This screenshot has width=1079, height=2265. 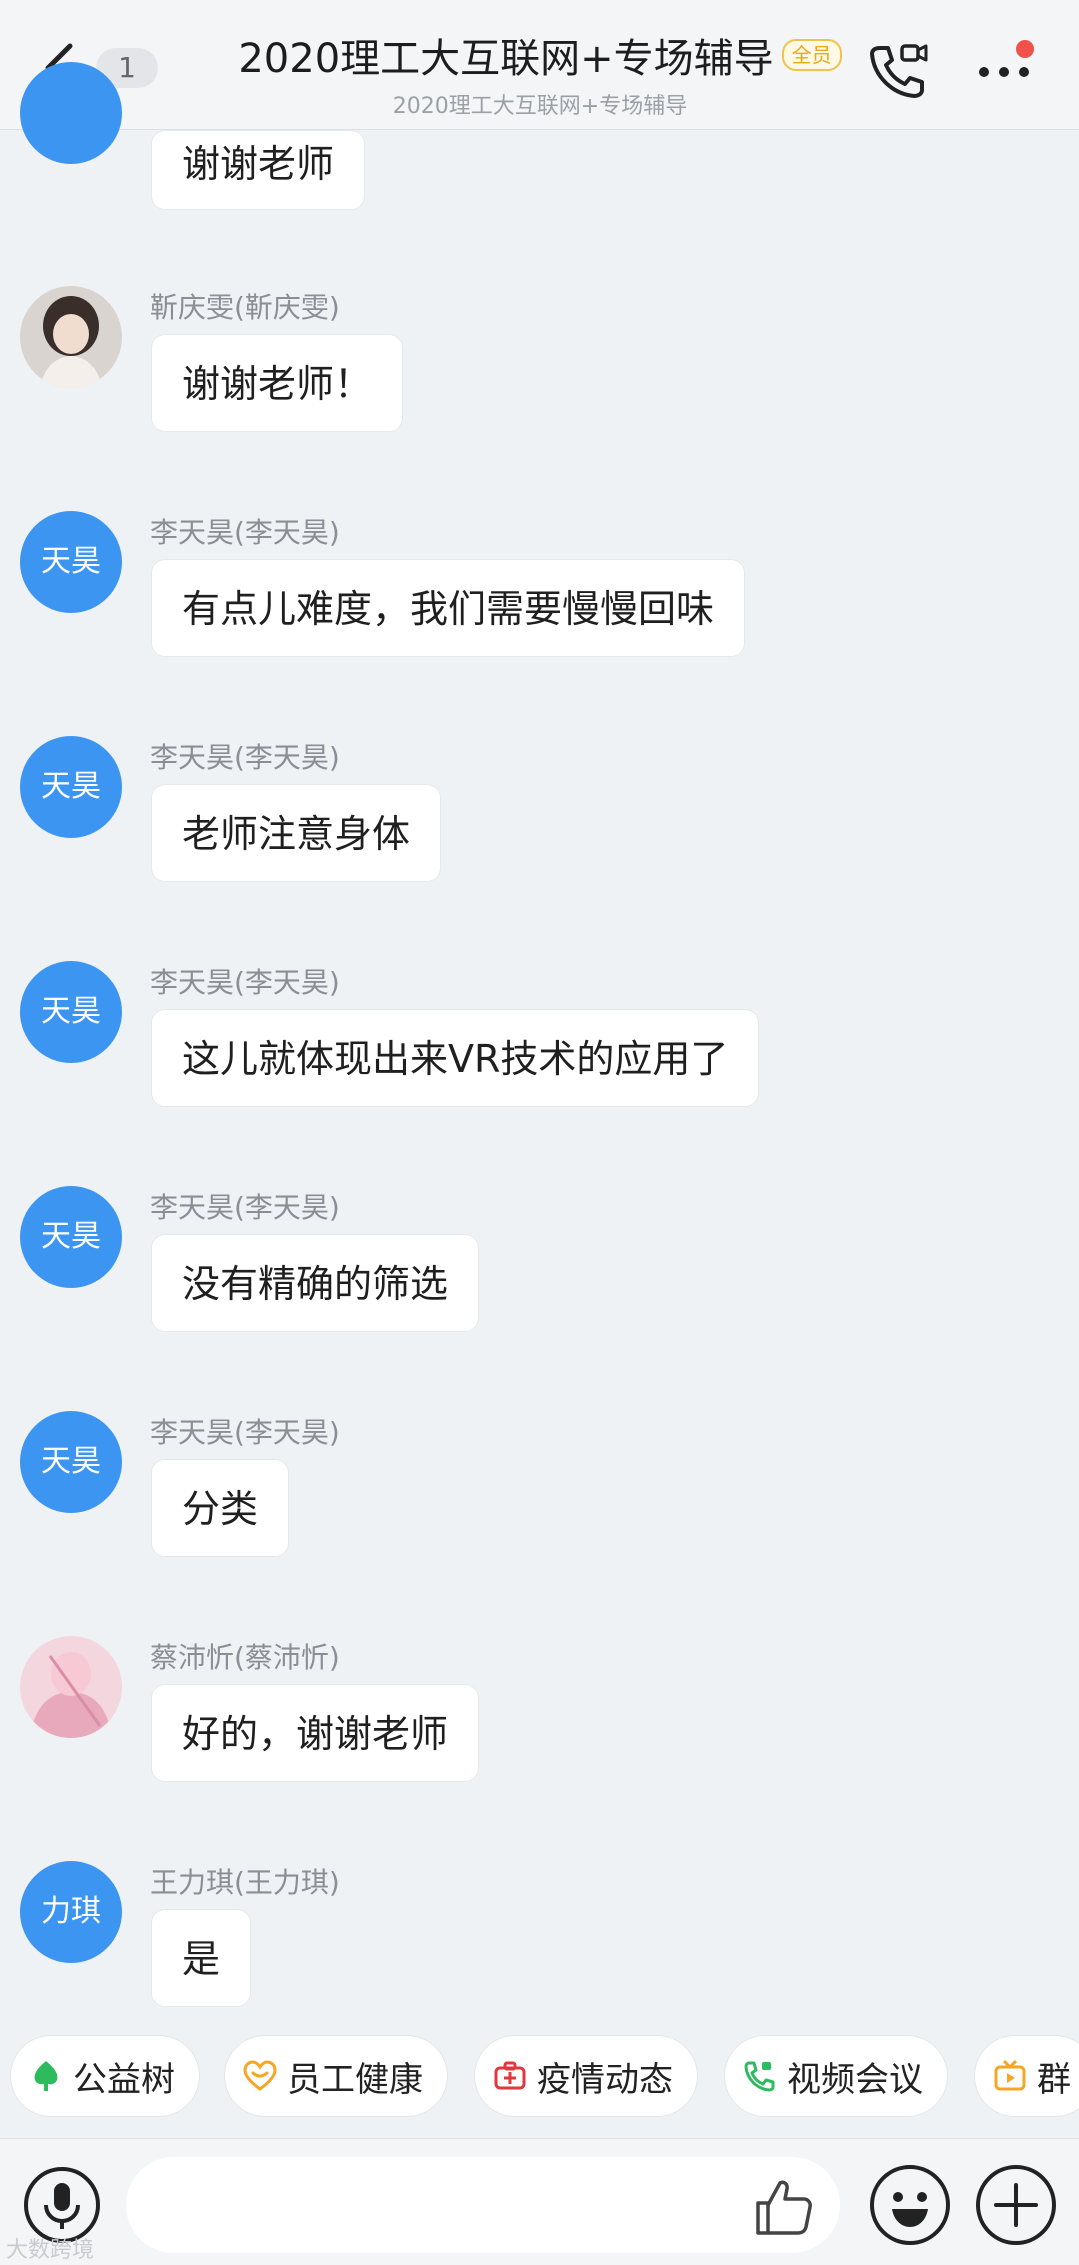 I want to click on sender-name: 王力琪(王力琪), so click(x=245, y=1882).